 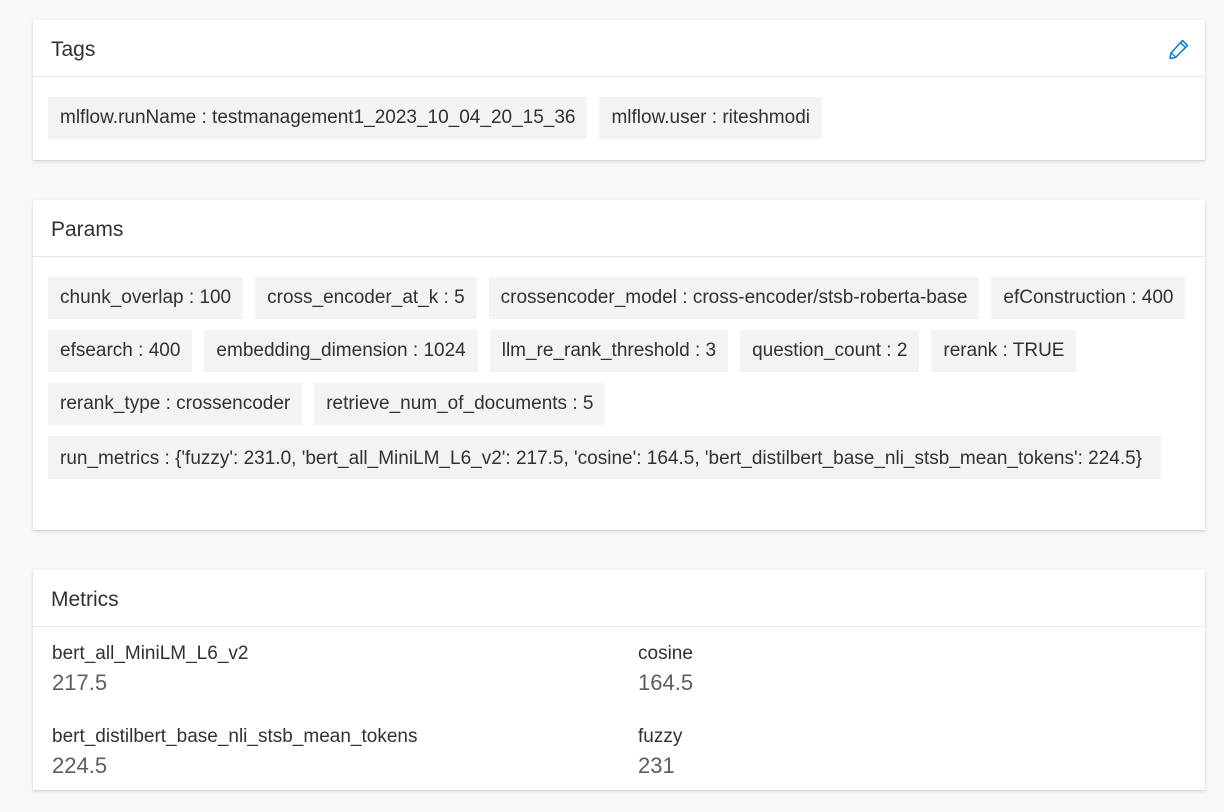 I want to click on metric-value: 231, so click(x=656, y=765).